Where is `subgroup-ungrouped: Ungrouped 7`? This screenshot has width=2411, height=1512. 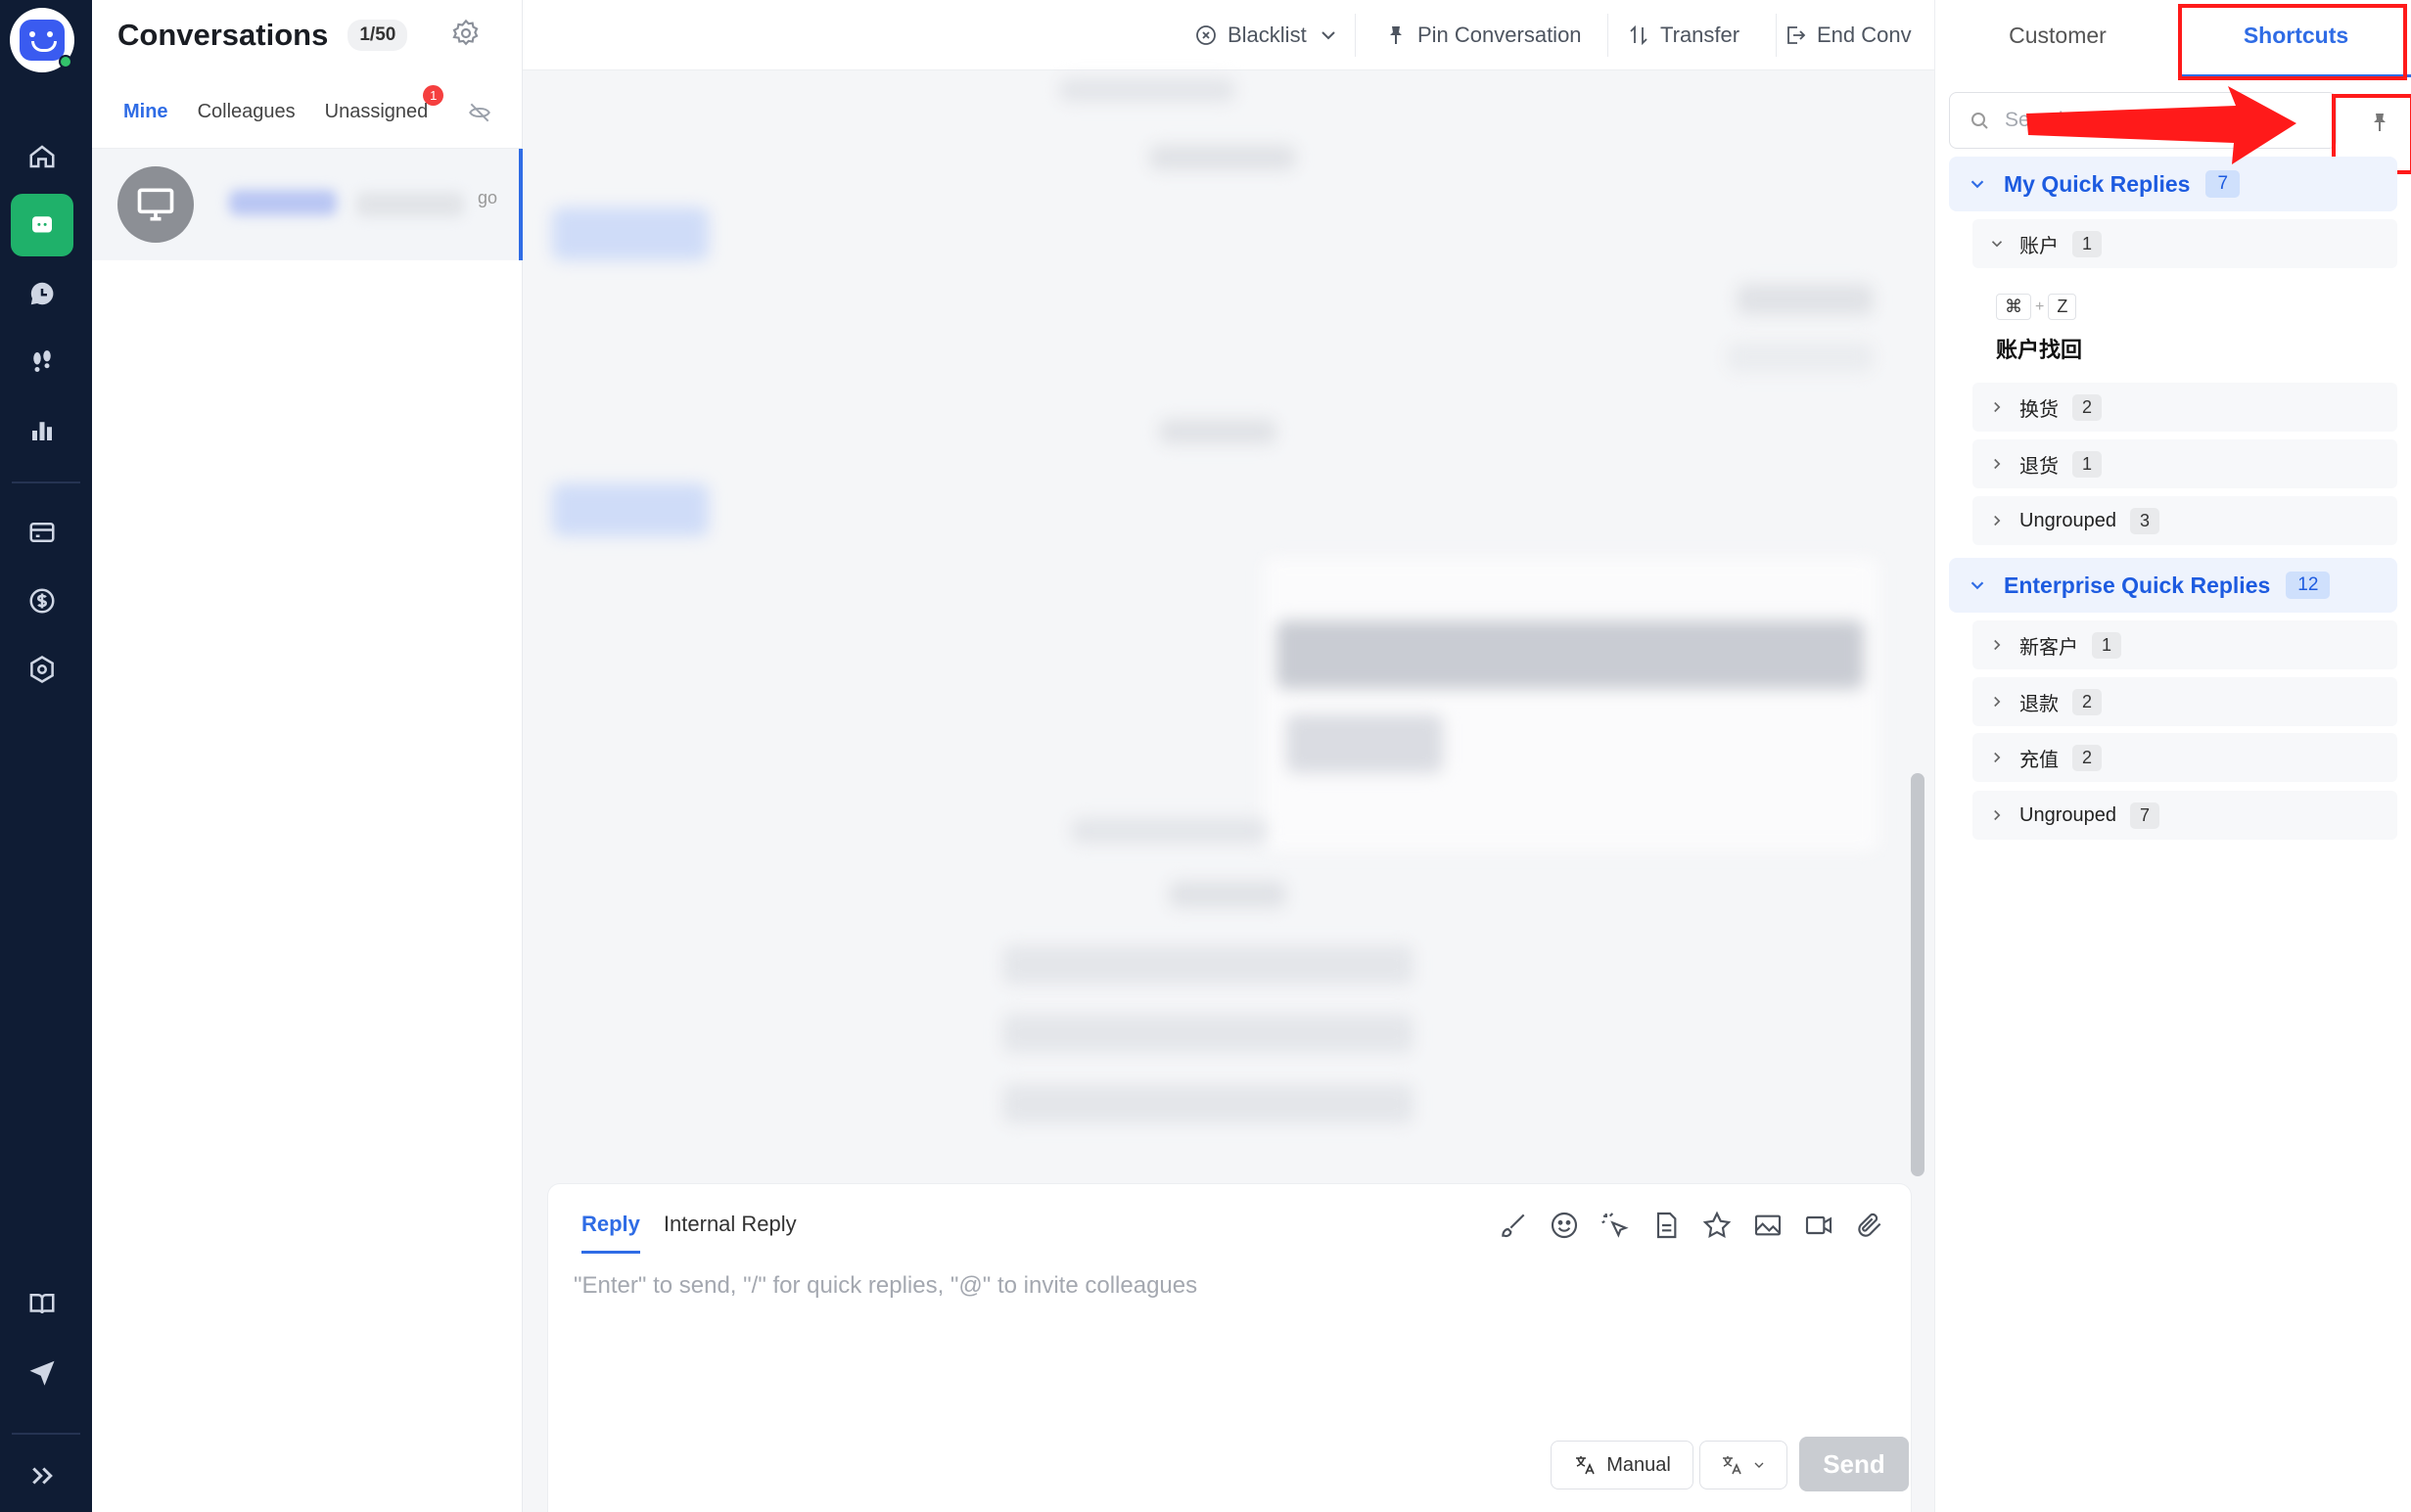
subgroup-ungrouped: Ungrouped 7 is located at coordinates (2184, 815).